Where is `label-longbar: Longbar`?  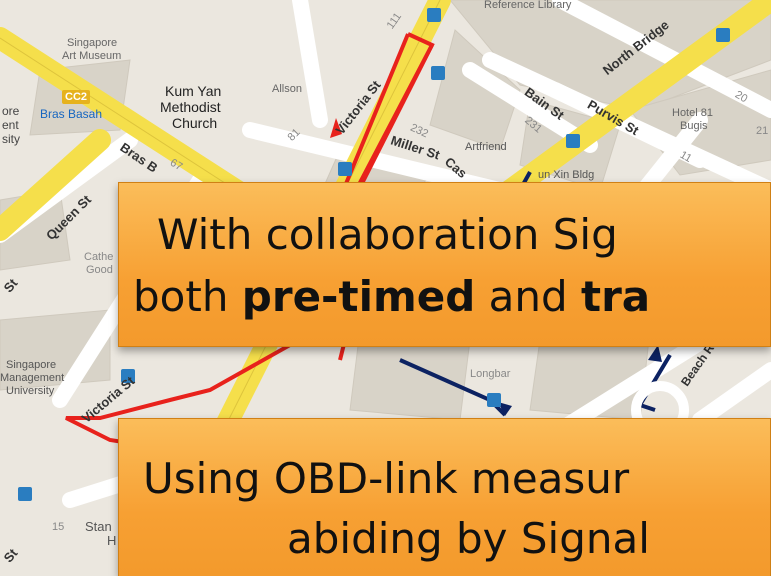 label-longbar: Longbar is located at coordinates (490, 374).